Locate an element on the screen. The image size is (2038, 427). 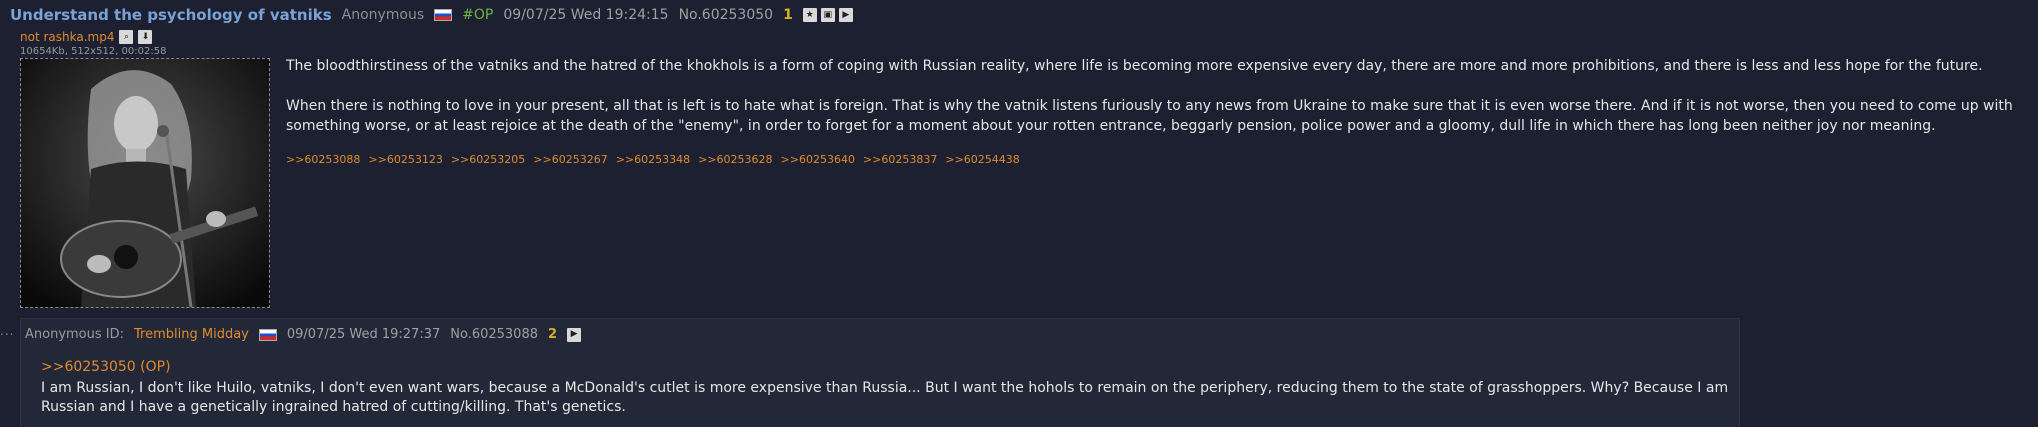
video-thumbnail is located at coordinates (145, 183).